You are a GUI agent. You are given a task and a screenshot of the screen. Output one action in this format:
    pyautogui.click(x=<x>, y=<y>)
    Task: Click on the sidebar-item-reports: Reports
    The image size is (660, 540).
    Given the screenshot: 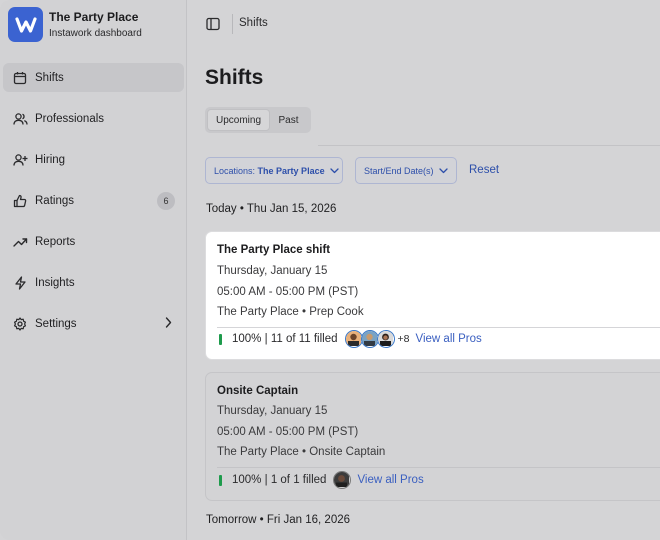 What is the action you would take?
    pyautogui.click(x=93, y=241)
    